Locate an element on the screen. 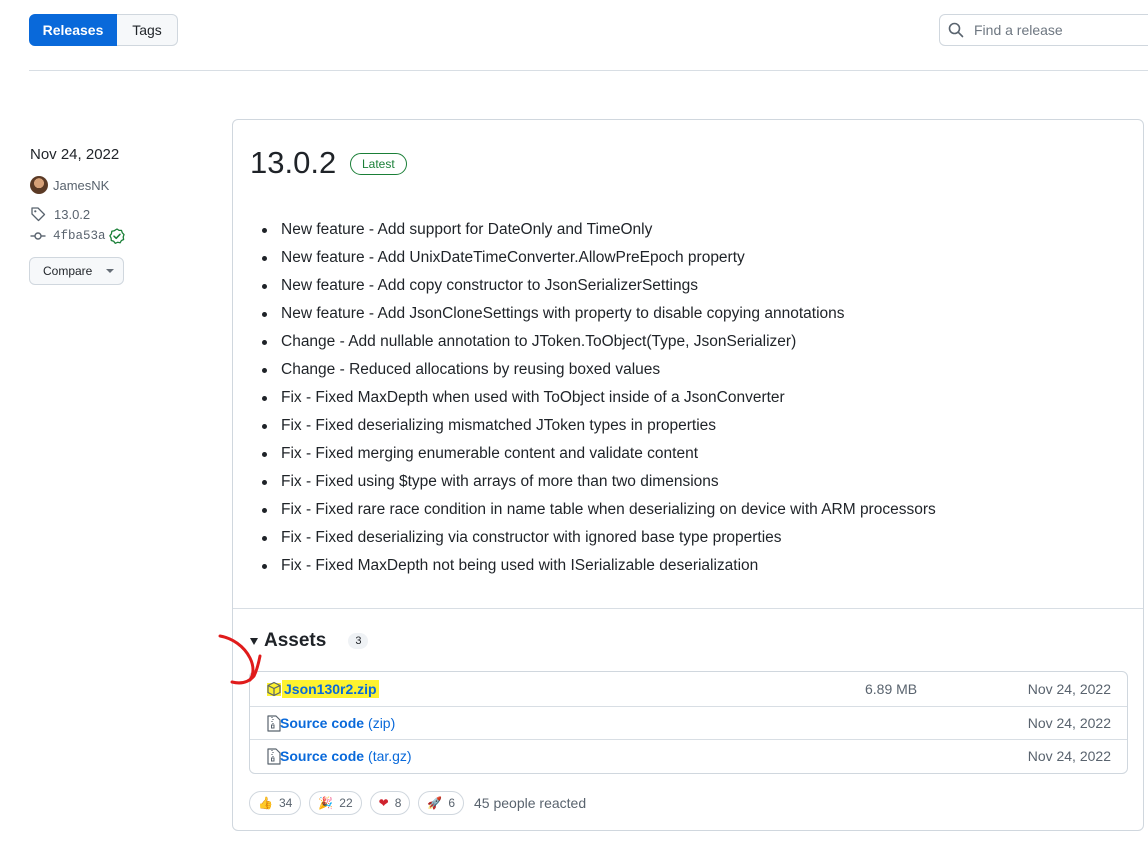  tag-name: 13.0.2 is located at coordinates (72, 214).